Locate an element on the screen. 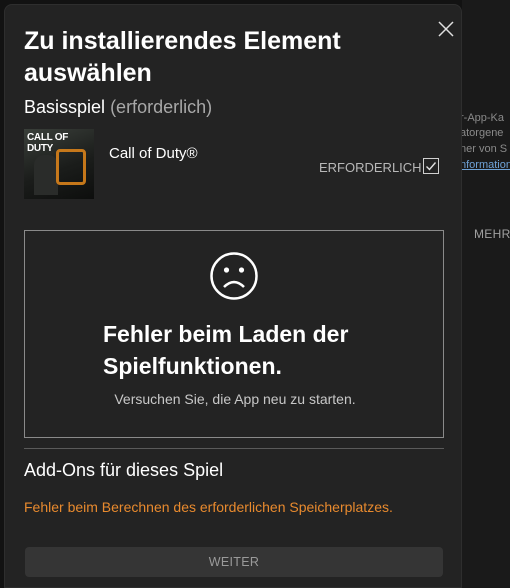 The width and height of the screenshot is (510, 588). error-title: Fehler beim Laden der Spielfunktionen. is located at coordinates (226, 350).